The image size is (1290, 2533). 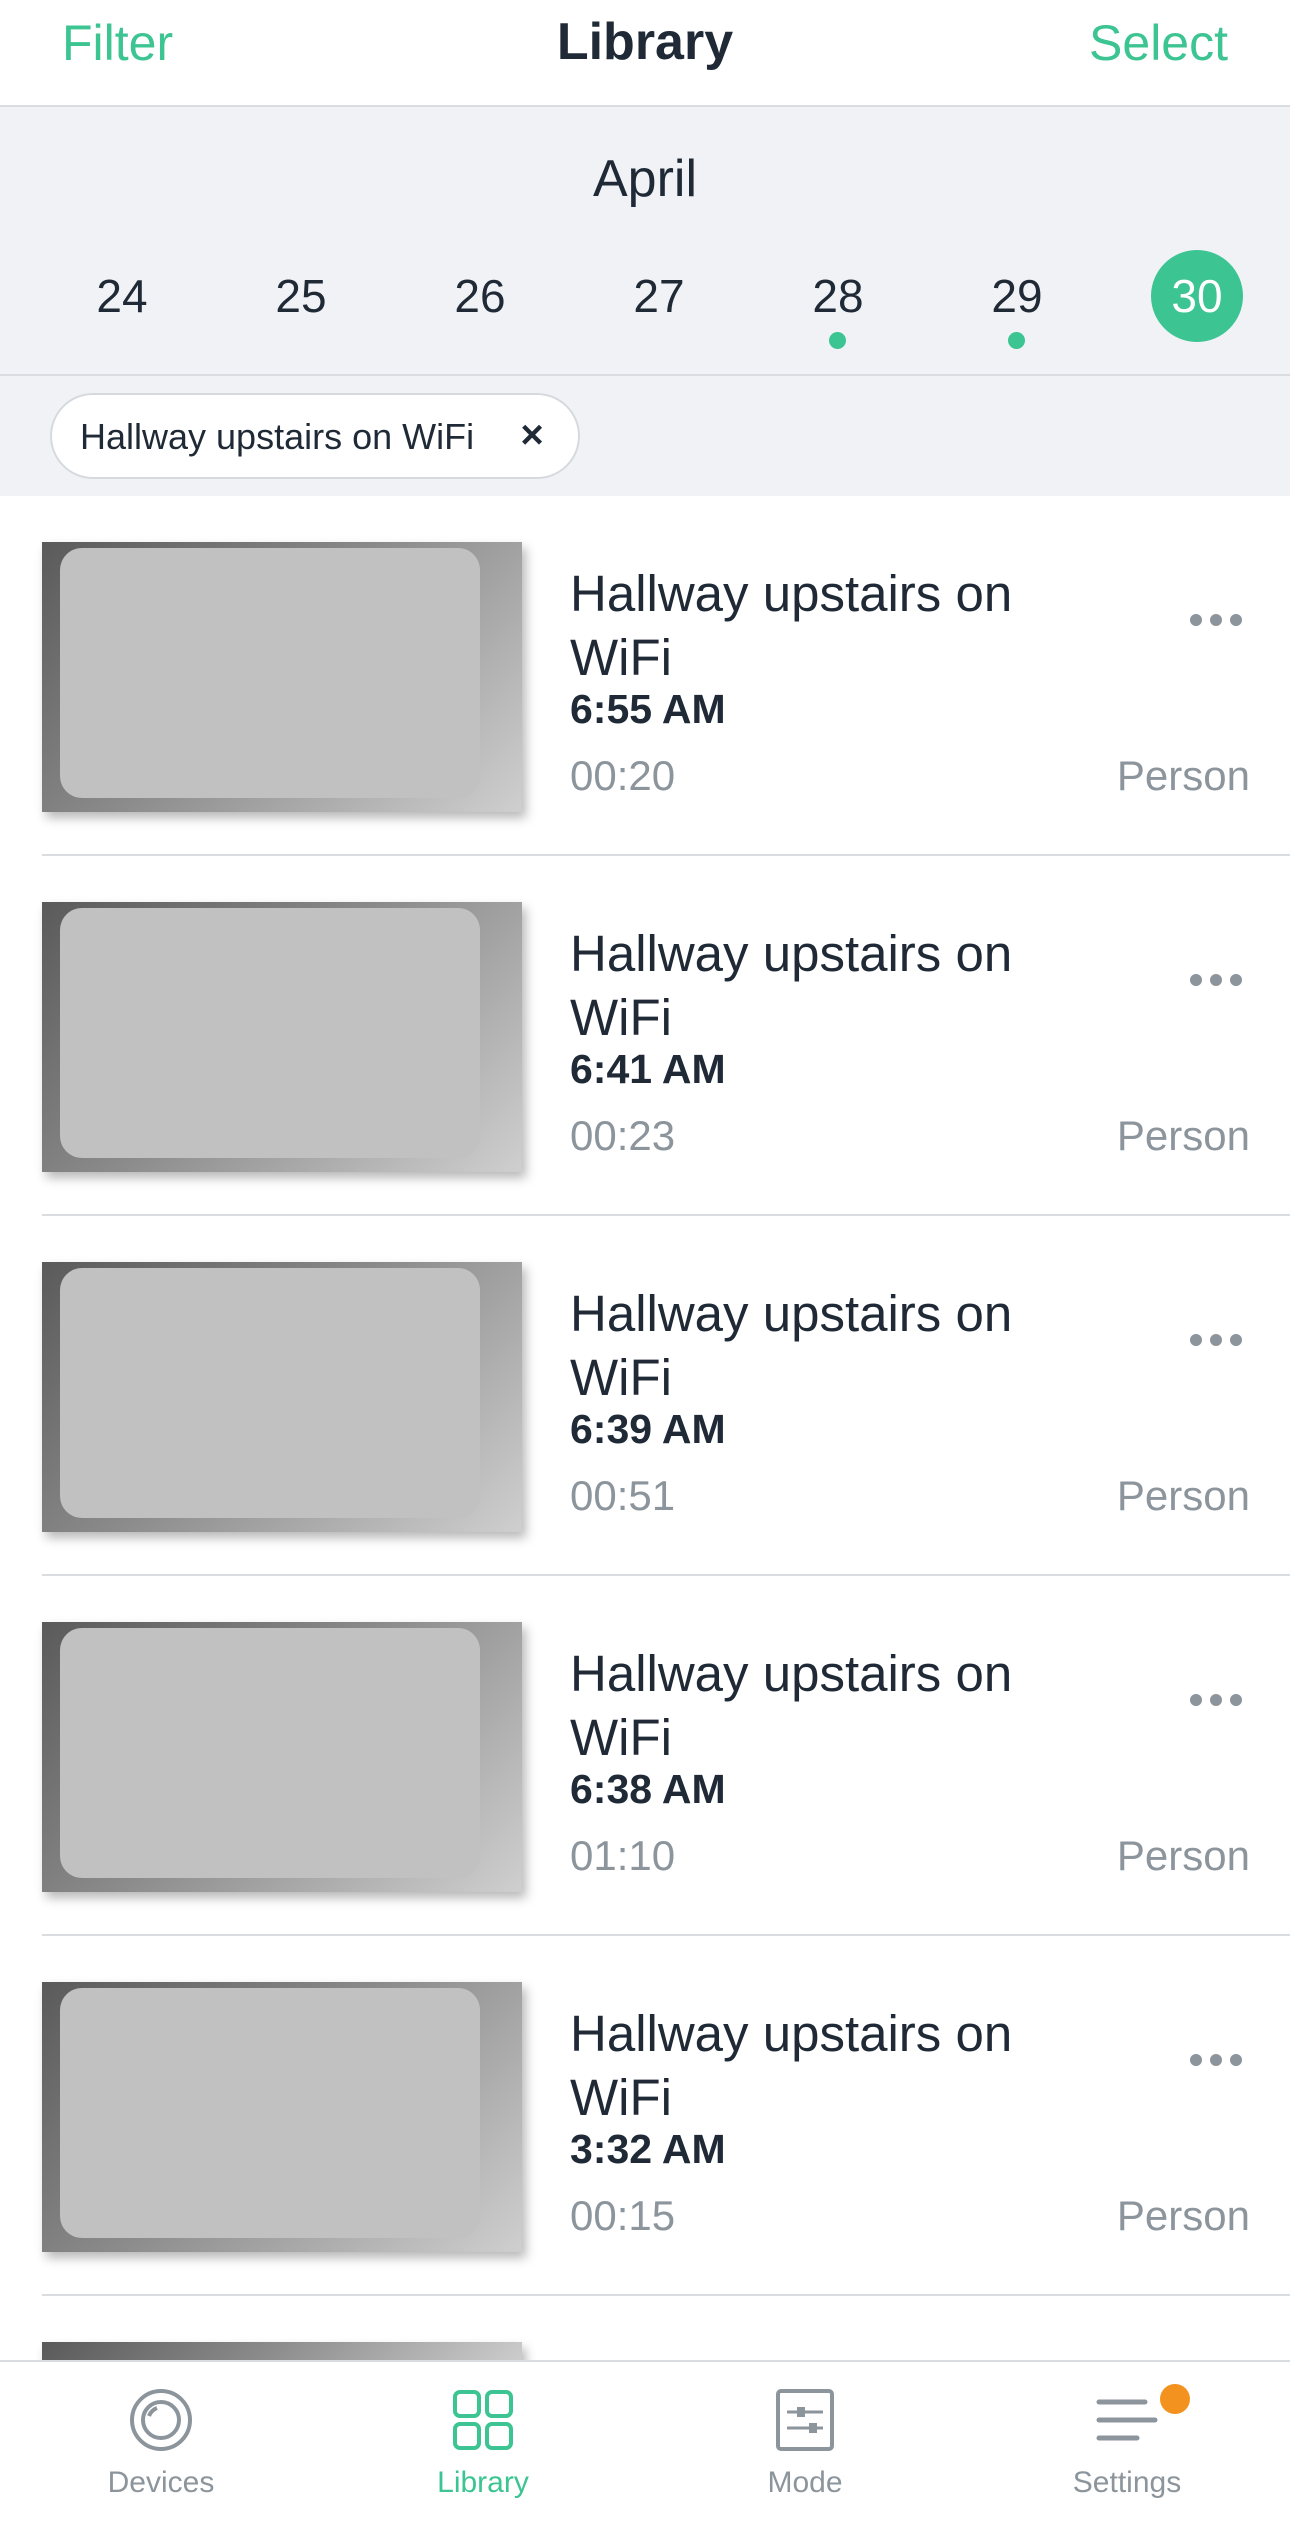 What do you see at coordinates (623, 1495) in the screenshot?
I see `recording-duration: 00:51` at bounding box center [623, 1495].